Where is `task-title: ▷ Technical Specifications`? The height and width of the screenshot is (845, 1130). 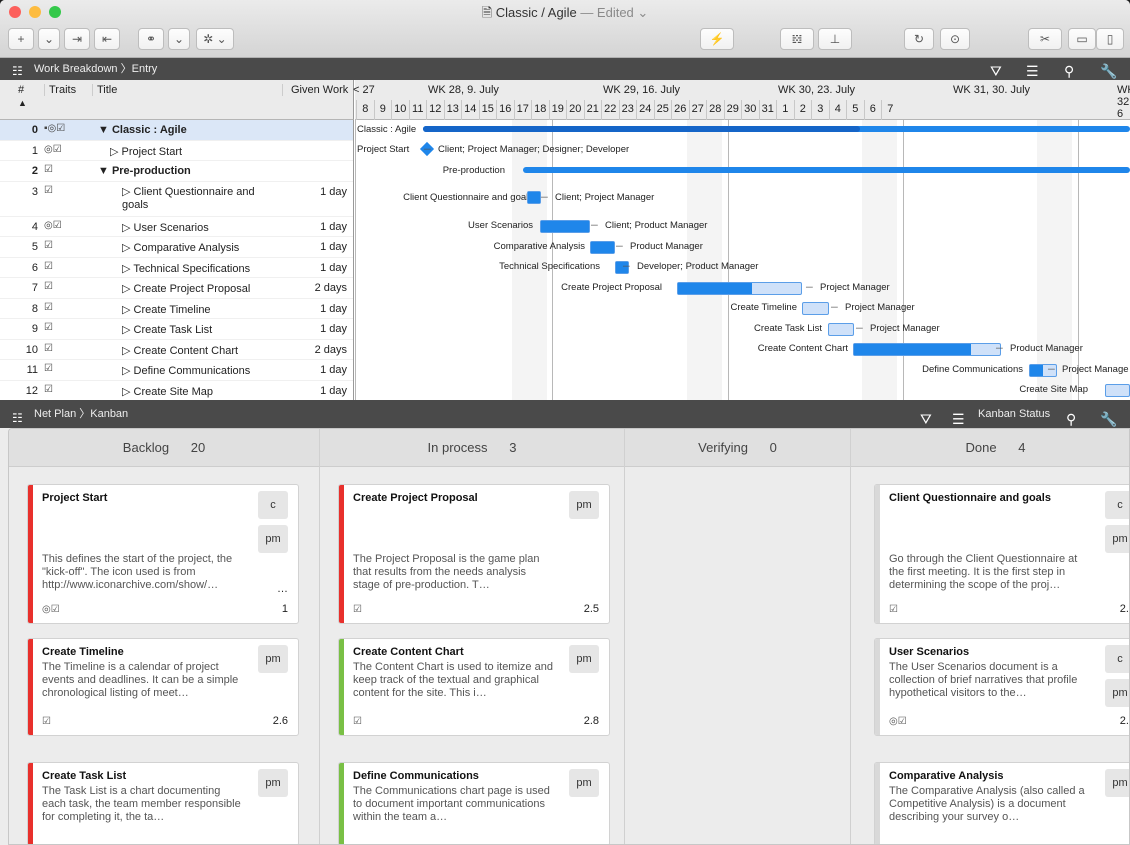
task-title: ▷ Technical Specifications is located at coordinates (209, 268).